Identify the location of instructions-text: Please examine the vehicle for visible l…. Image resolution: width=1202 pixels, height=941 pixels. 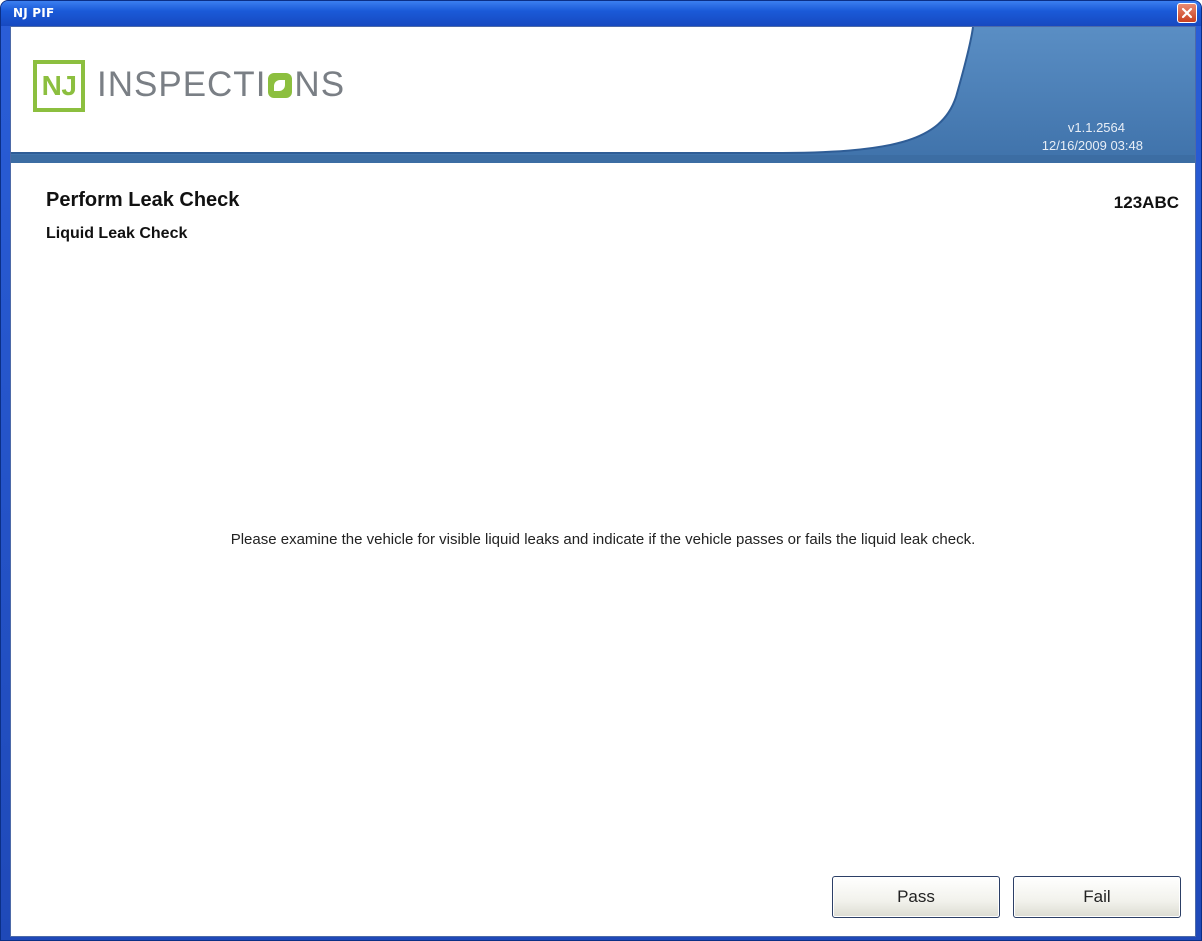
(603, 539).